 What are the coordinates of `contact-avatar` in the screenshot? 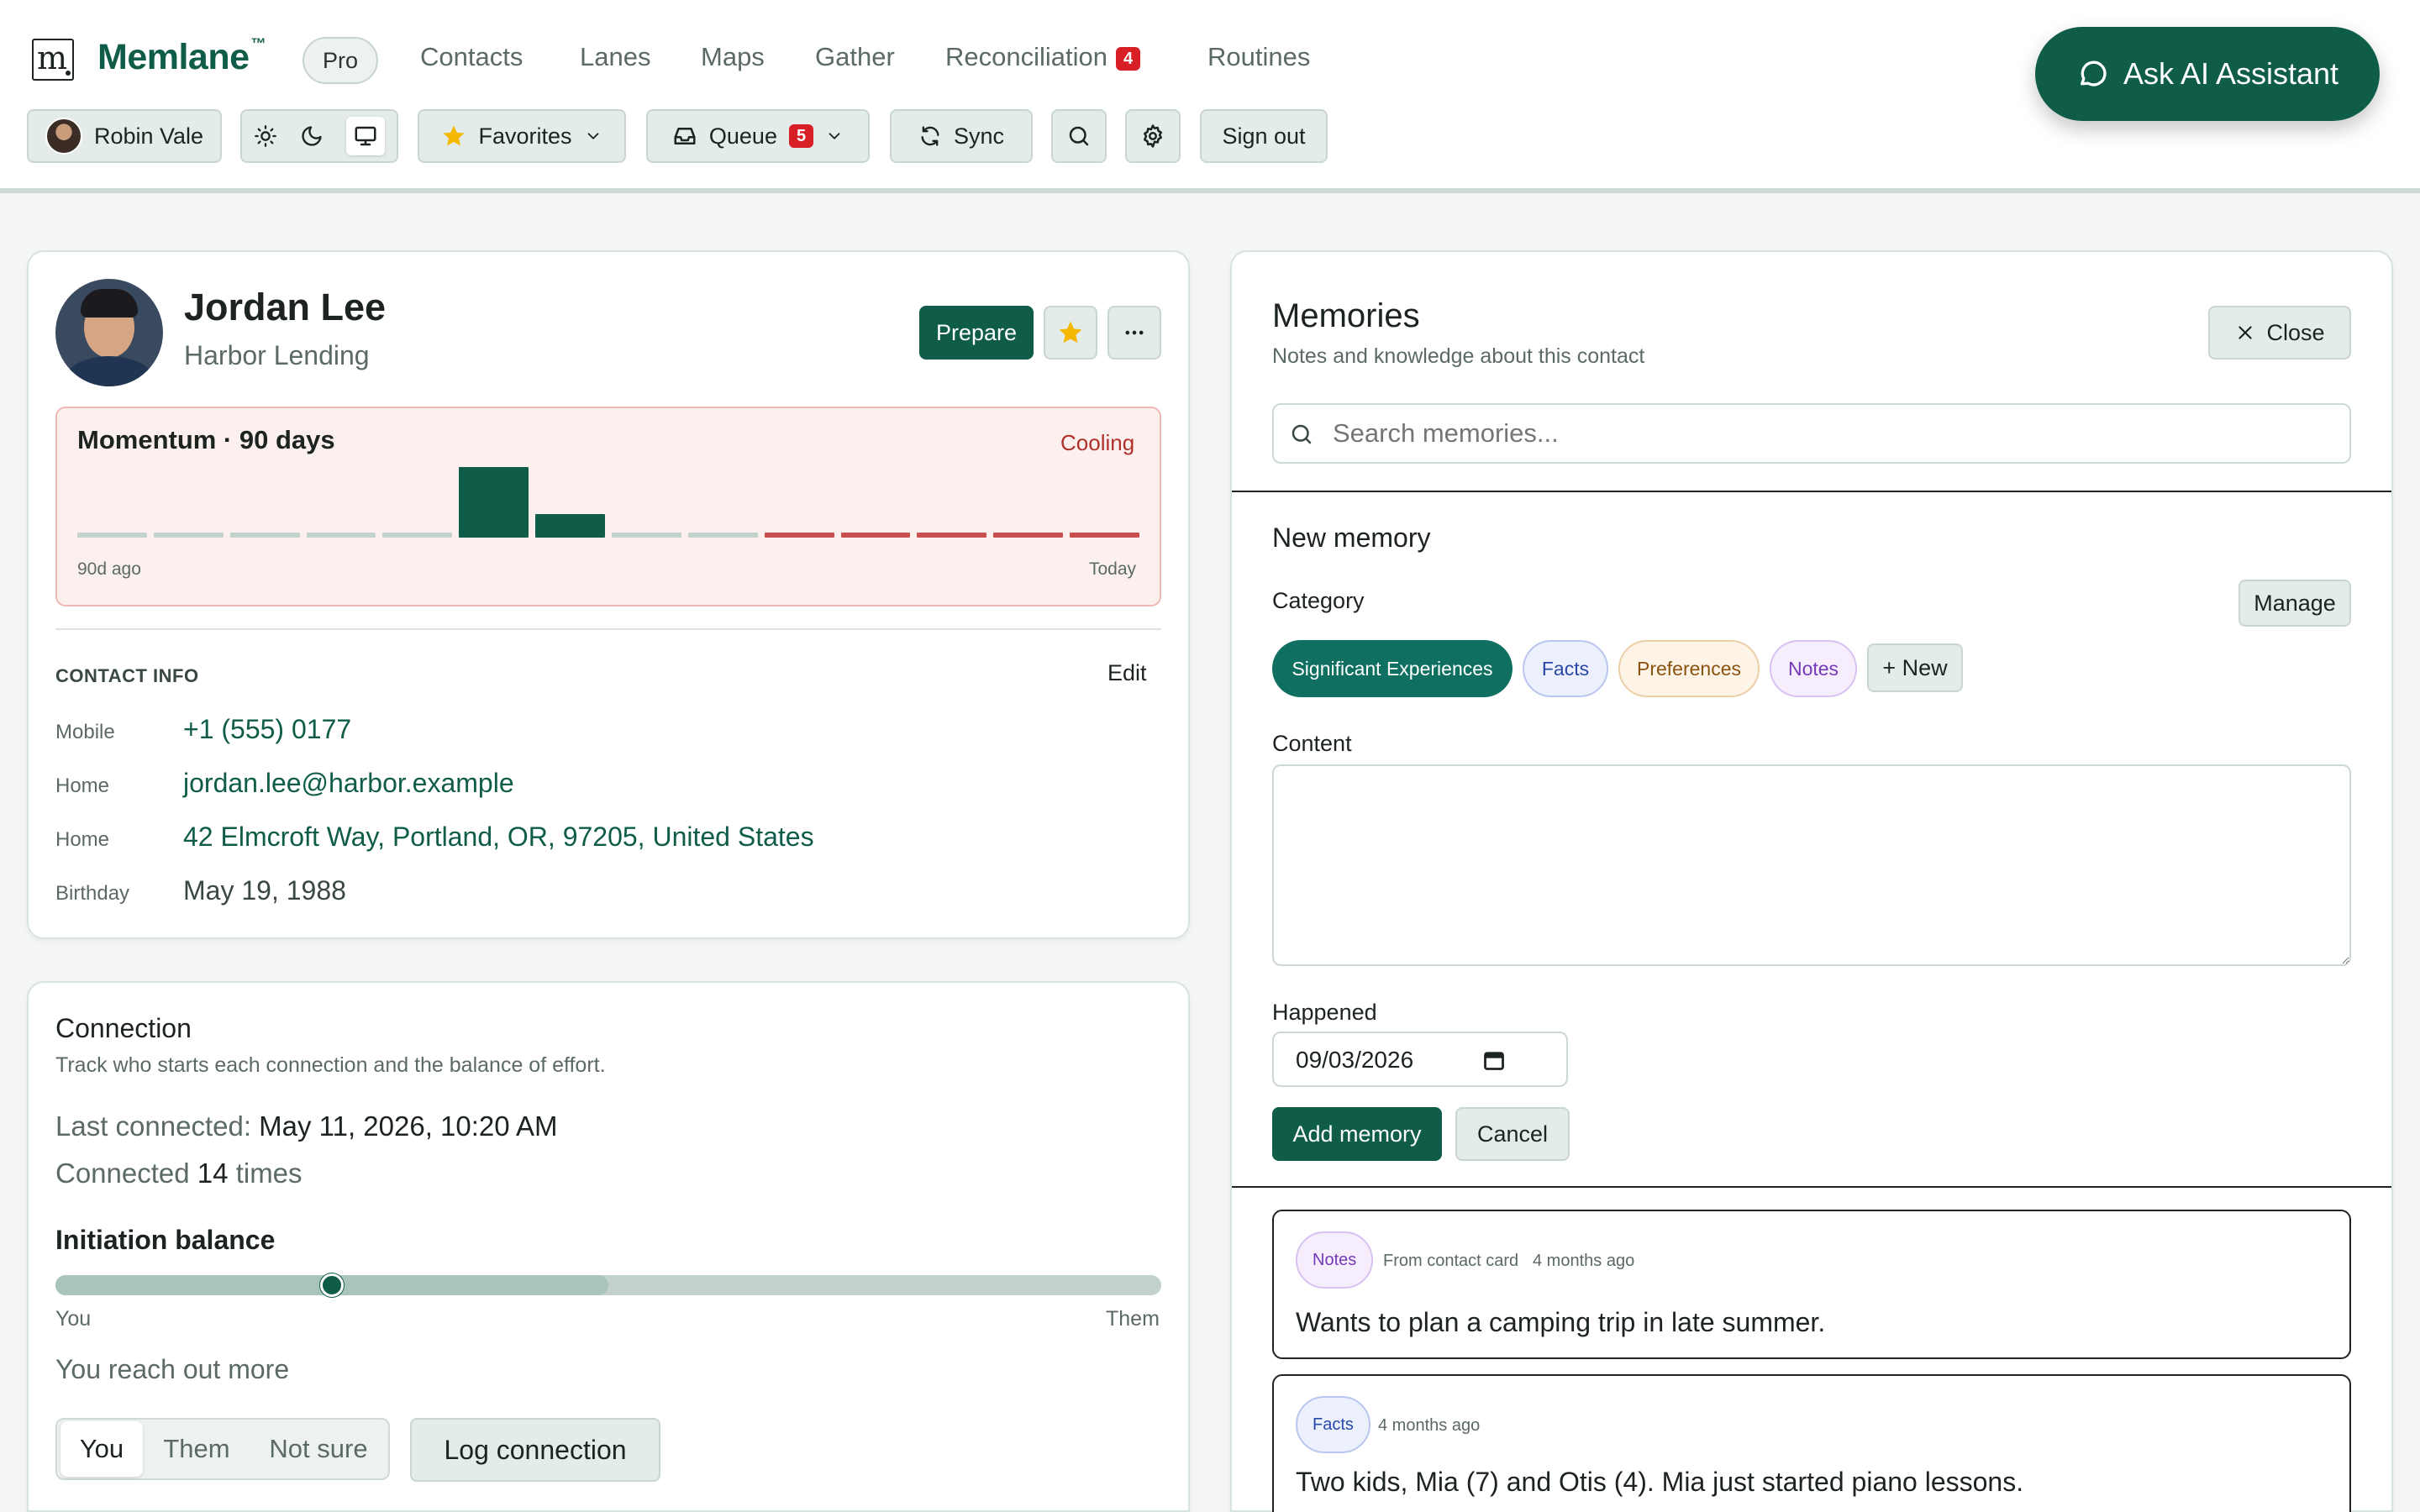 It's located at (109, 332).